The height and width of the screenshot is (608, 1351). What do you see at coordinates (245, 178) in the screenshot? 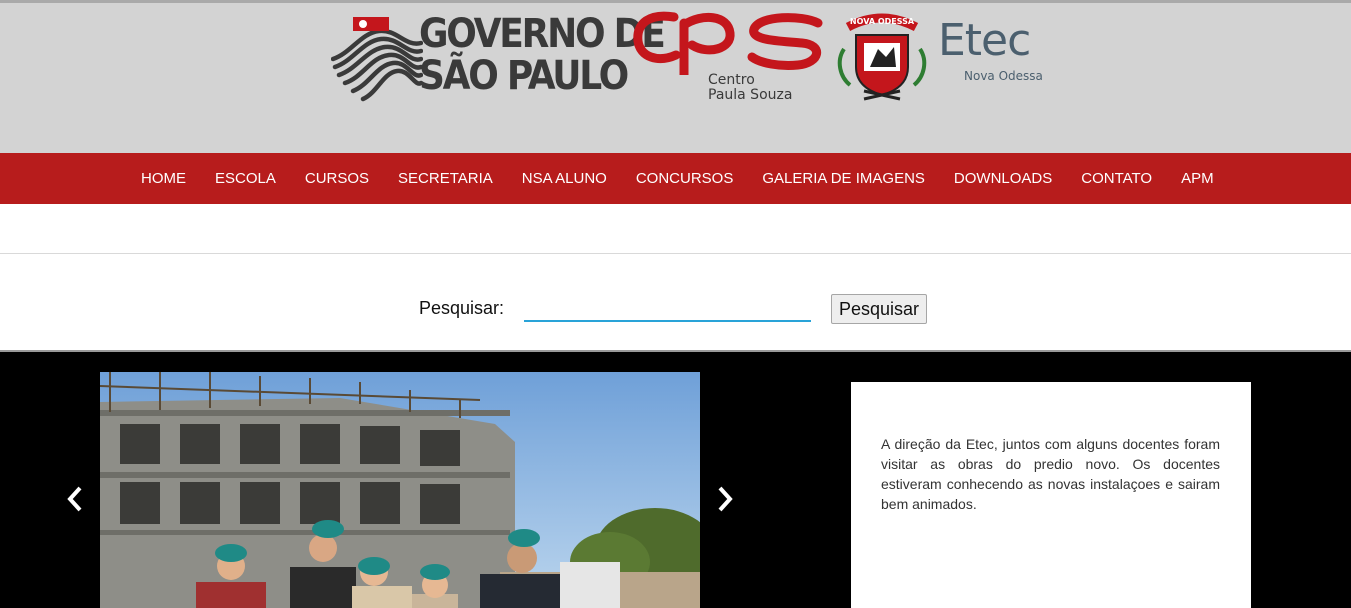
I see `nav-item-escola: ESCOLA` at bounding box center [245, 178].